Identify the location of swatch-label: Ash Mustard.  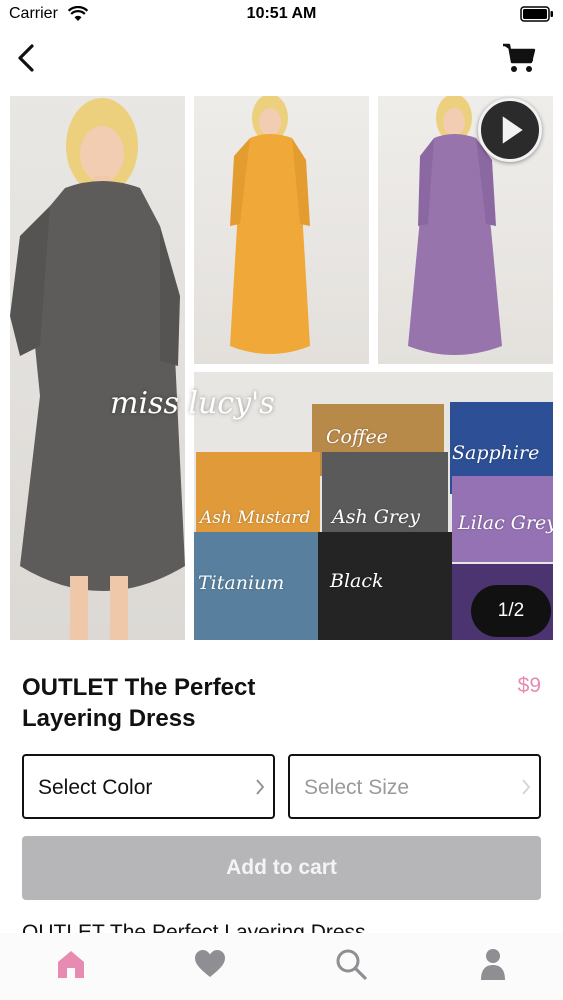
(255, 518).